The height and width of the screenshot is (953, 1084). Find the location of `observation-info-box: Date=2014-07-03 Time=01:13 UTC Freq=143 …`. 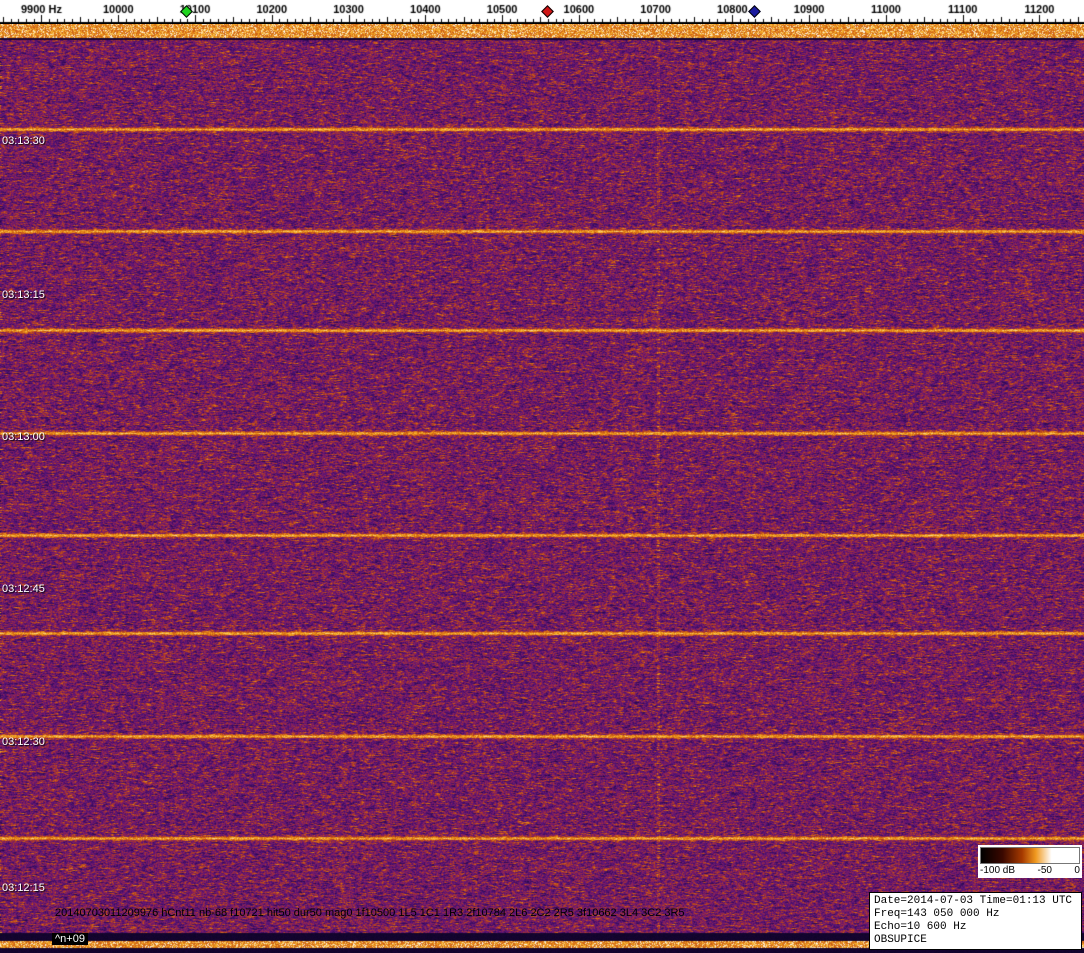

observation-info-box: Date=2014-07-03 Time=01:13 UTC Freq=143 … is located at coordinates (975, 921).